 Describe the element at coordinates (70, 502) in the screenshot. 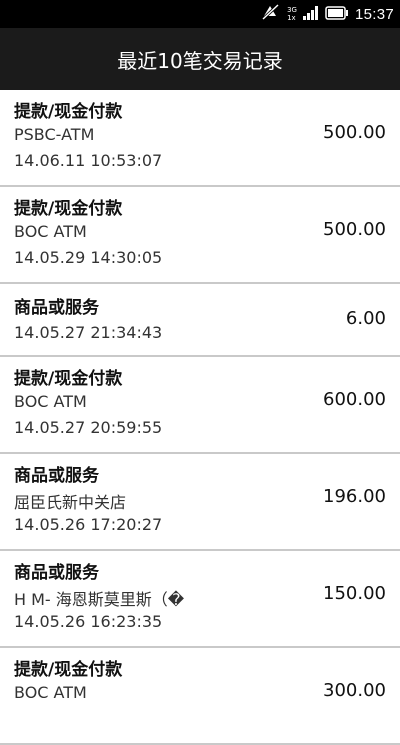

I see `transaction-merchant: 屈臣氏新中关店` at that location.